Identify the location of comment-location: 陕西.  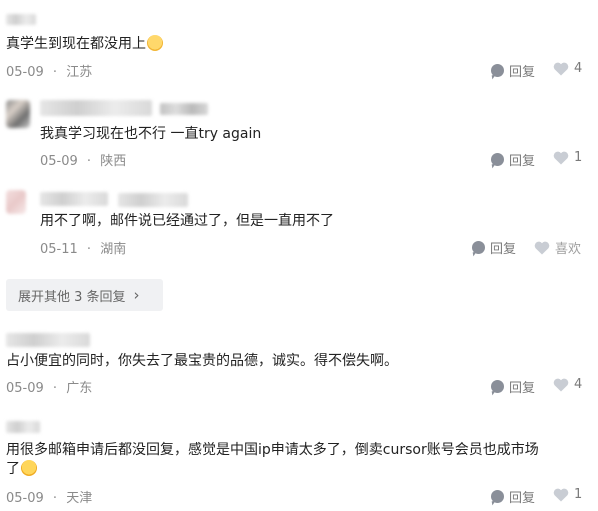
(113, 161).